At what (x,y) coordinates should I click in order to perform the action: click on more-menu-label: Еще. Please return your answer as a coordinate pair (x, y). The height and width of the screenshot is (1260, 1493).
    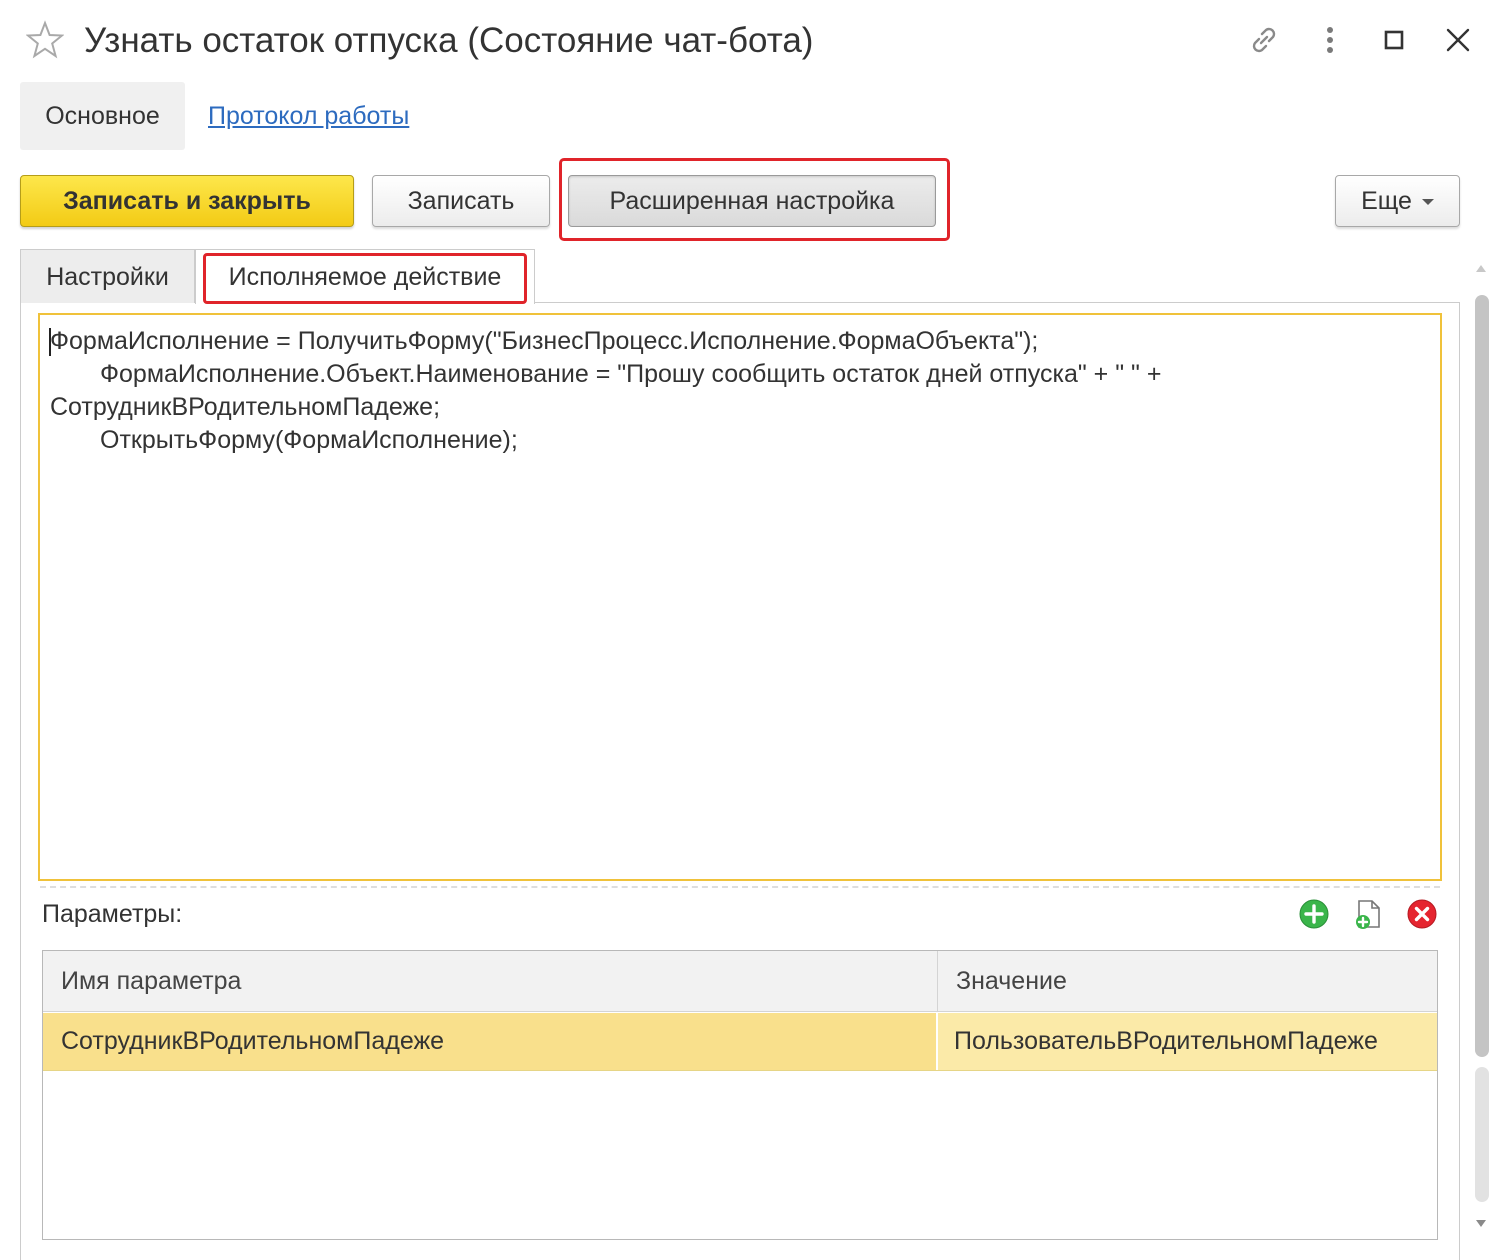
    Looking at the image, I should click on (1386, 201).